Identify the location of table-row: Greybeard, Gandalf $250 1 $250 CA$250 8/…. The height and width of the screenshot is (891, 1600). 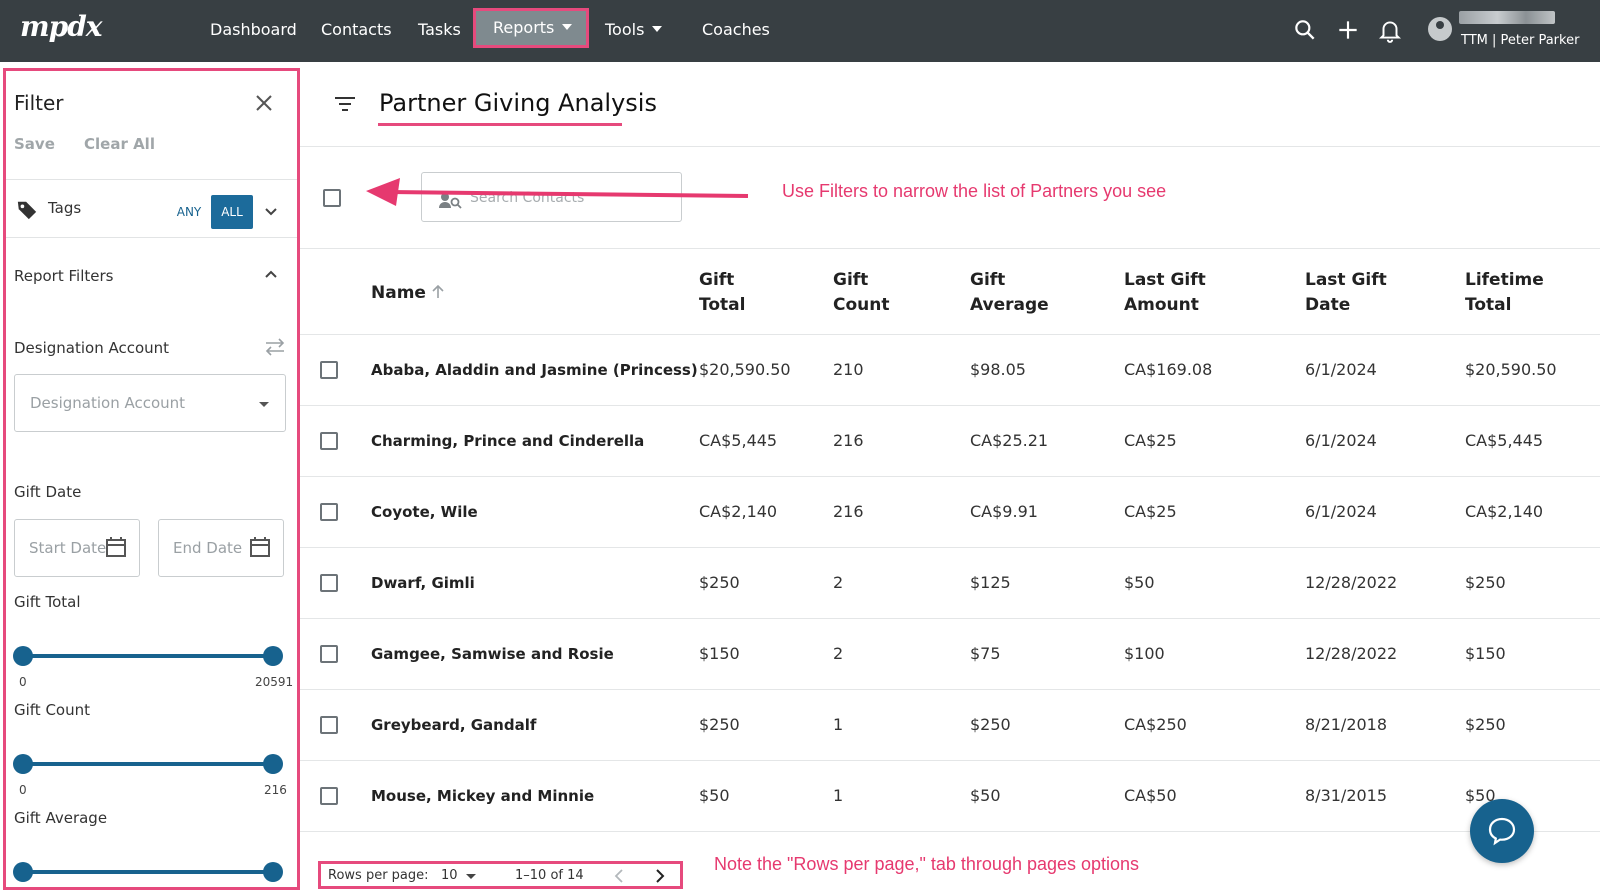
(950, 725).